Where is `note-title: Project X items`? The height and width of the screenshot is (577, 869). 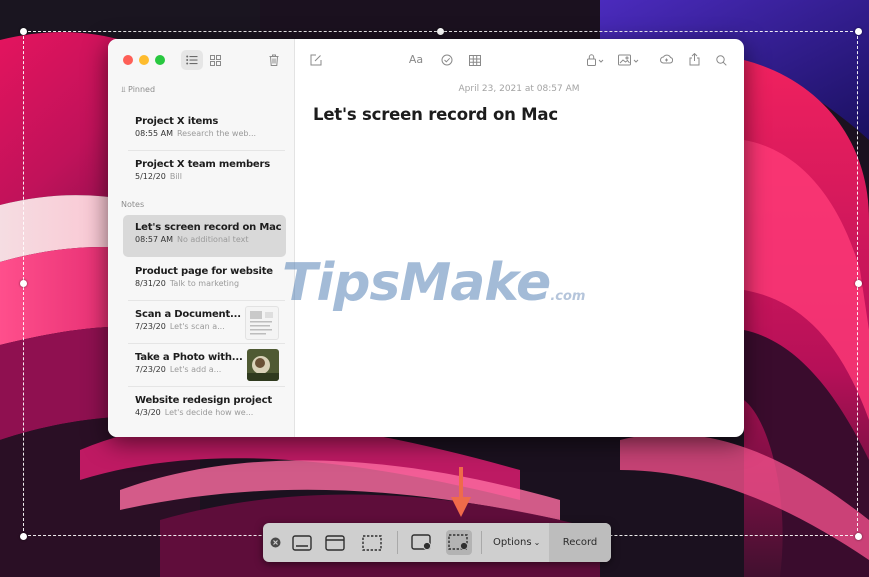
note-title: Project X items is located at coordinates (177, 121).